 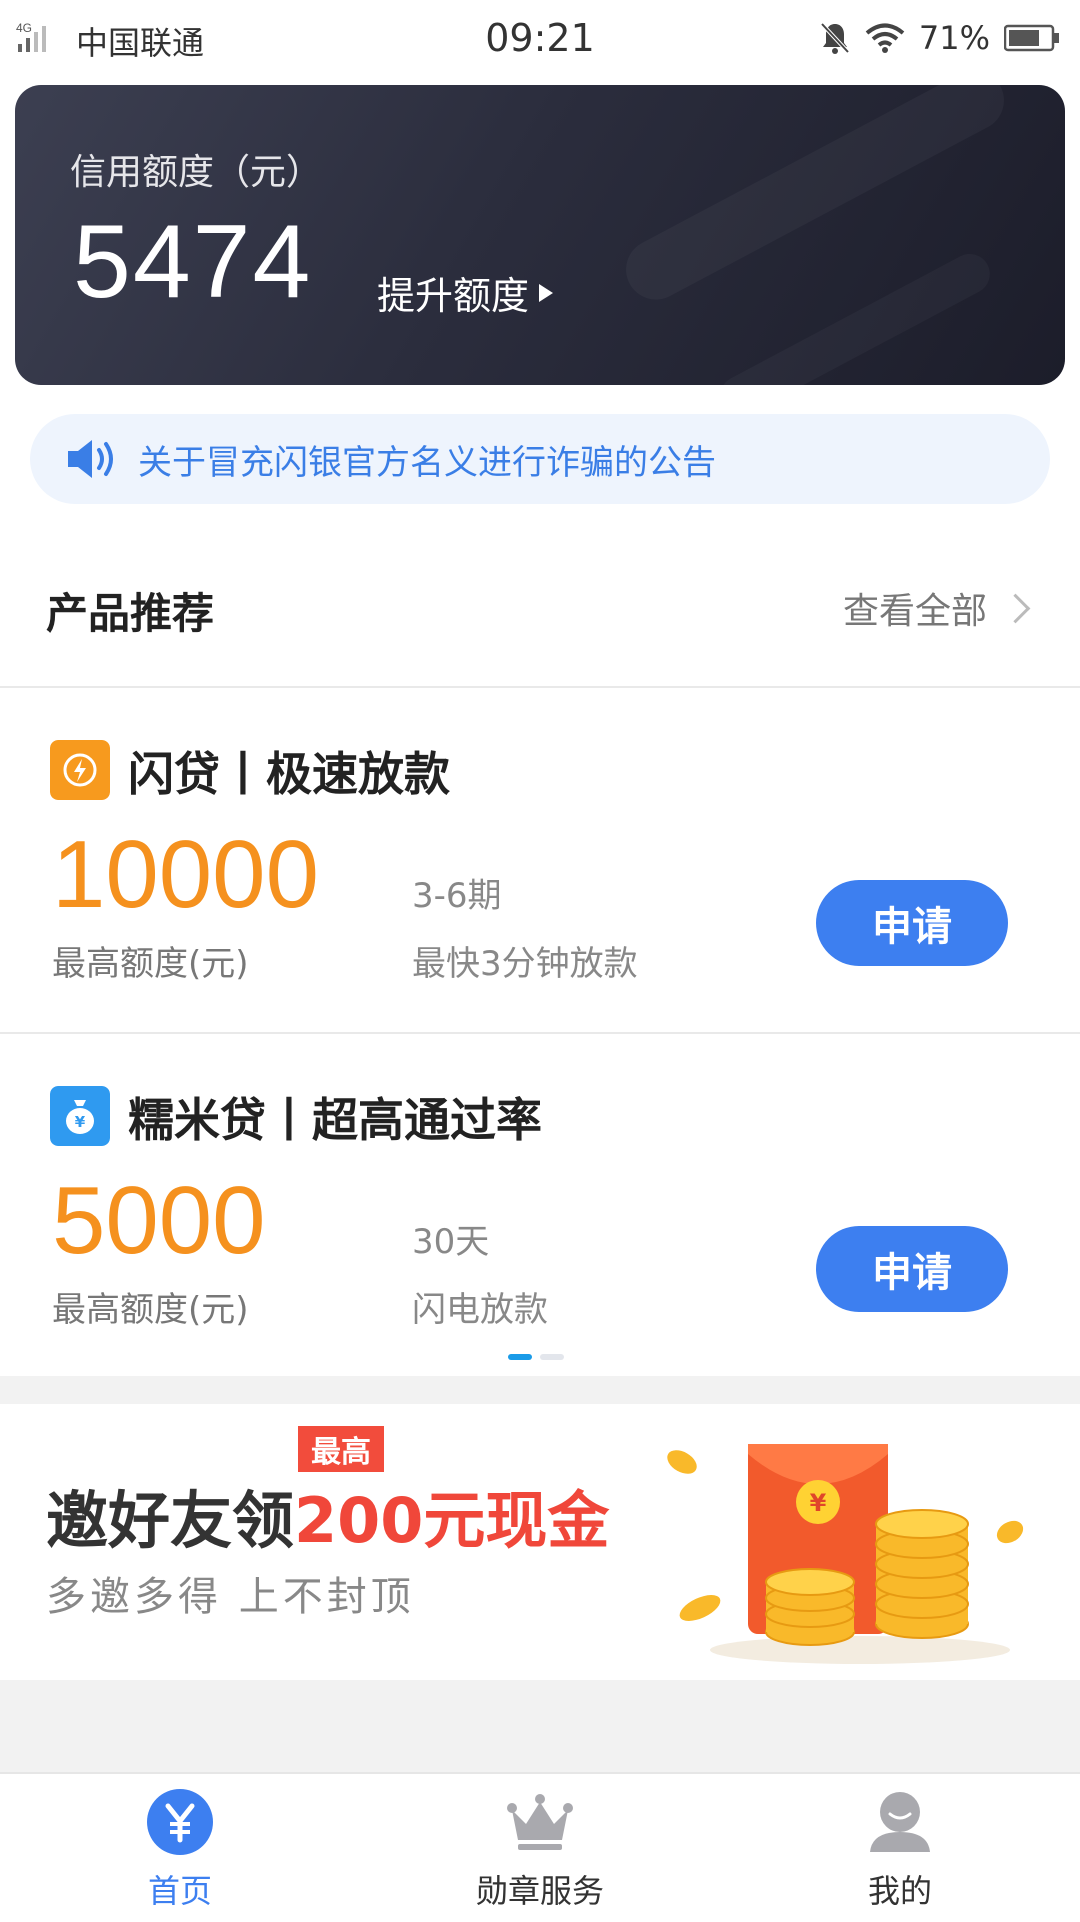 I want to click on product-section-header: 产品推荐 查看全部, so click(x=540, y=624).